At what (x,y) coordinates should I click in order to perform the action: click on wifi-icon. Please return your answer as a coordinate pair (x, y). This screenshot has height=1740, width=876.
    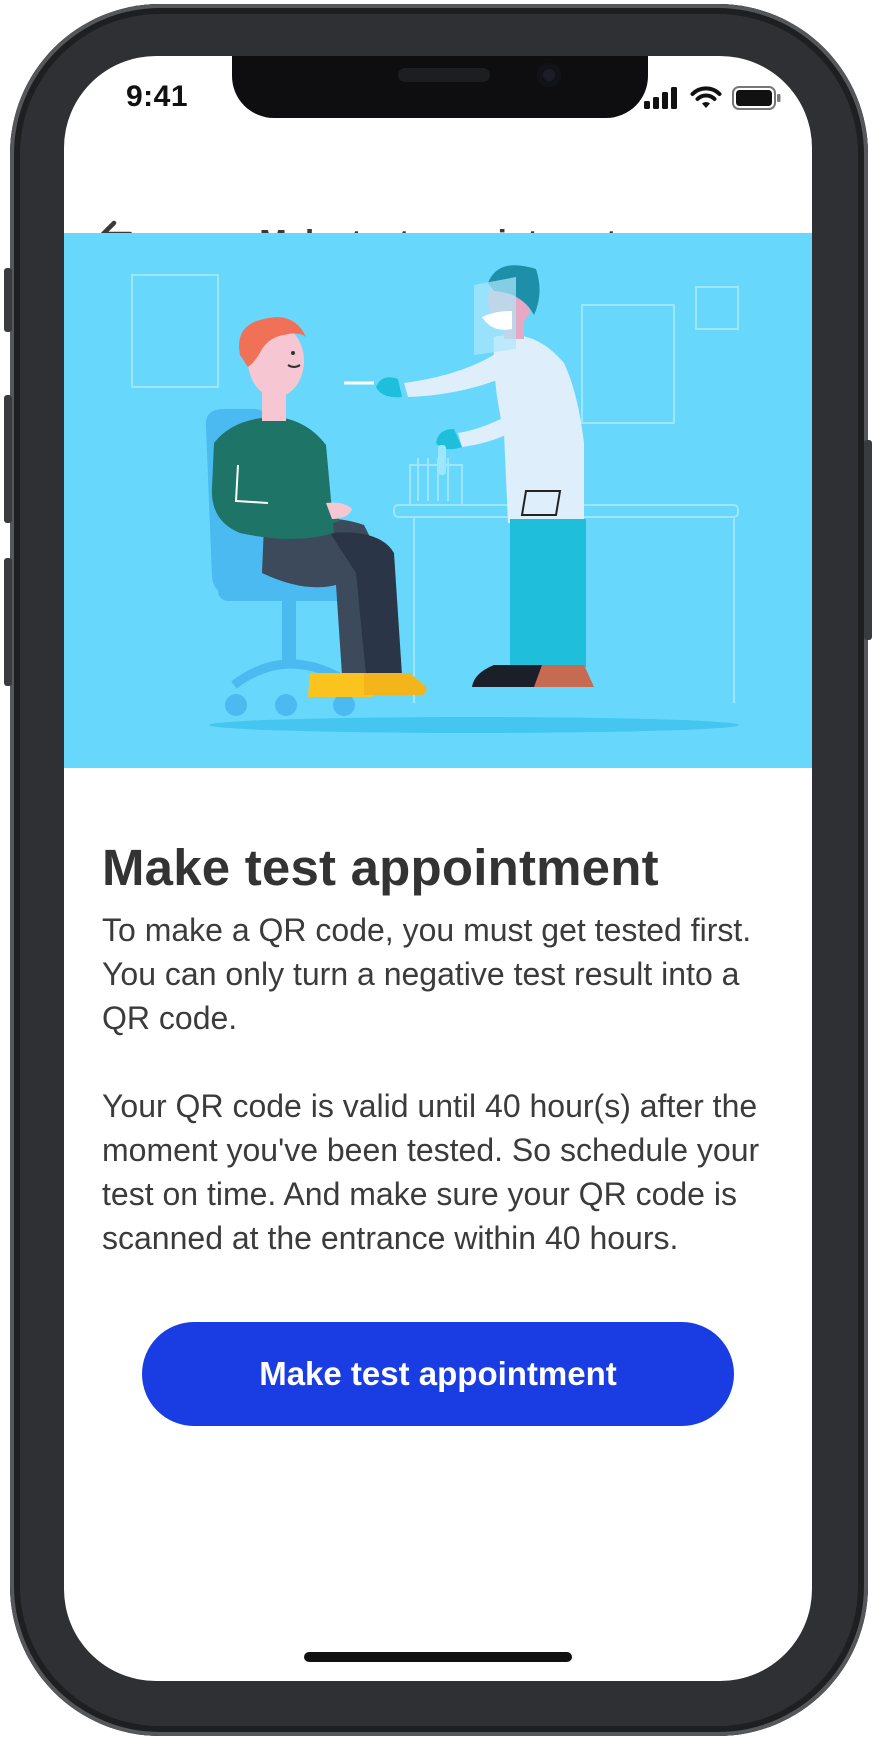
    Looking at the image, I should click on (706, 97).